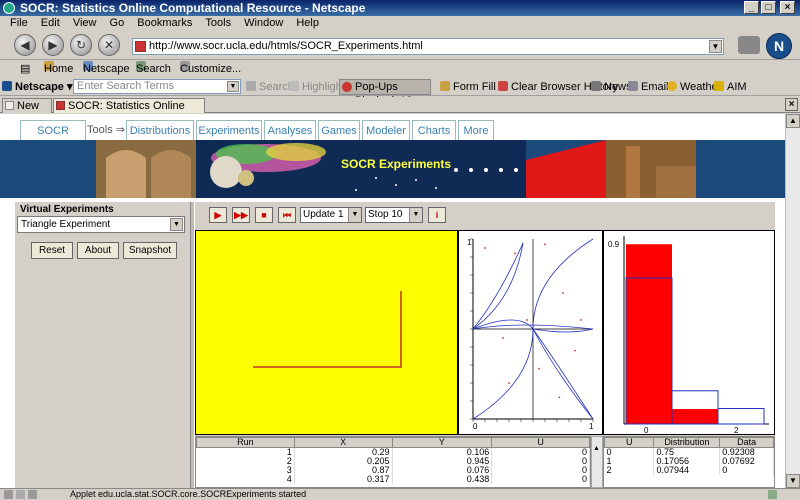  Describe the element at coordinates (218, 215) in the screenshot. I see `step-play-icon: ▶` at that location.